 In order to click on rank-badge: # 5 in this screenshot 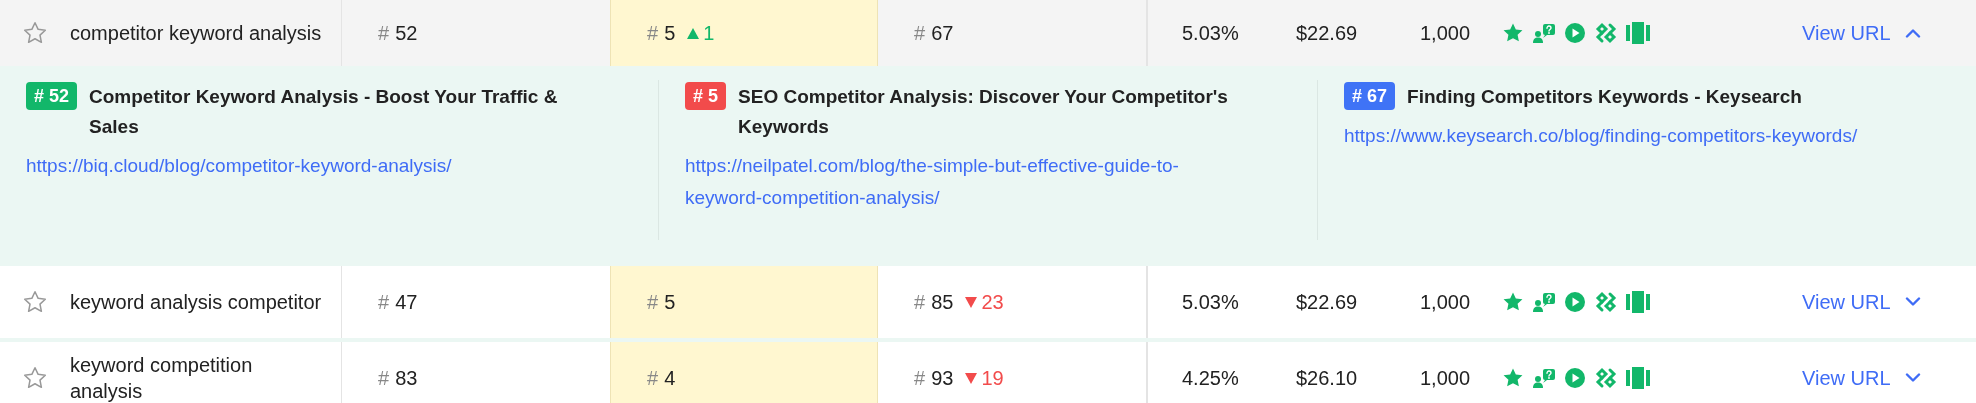, I will do `click(706, 96)`.